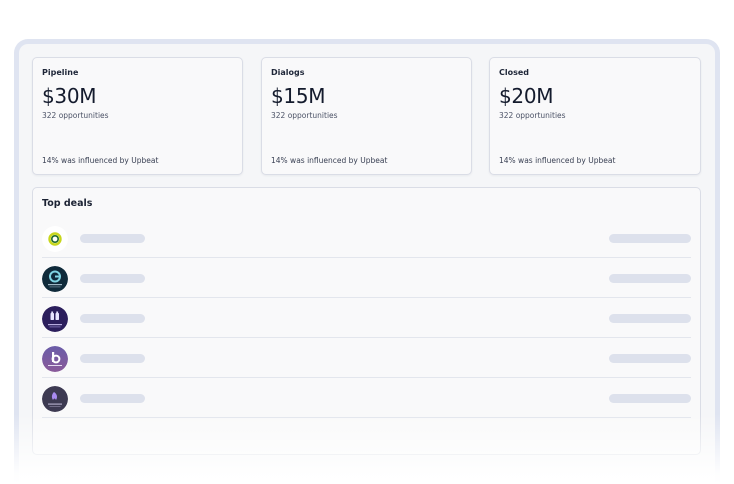 This screenshot has height=484, width=734. I want to click on b-letter-logo-icon, so click(55, 359).